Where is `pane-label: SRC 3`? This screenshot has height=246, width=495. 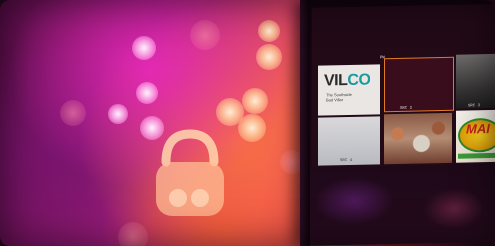 pane-label: SRC 3 is located at coordinates (474, 106).